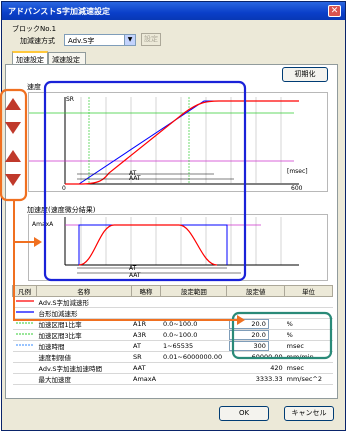  What do you see at coordinates (146, 346) in the screenshot?
I see `abbr-cell: AT` at bounding box center [146, 346].